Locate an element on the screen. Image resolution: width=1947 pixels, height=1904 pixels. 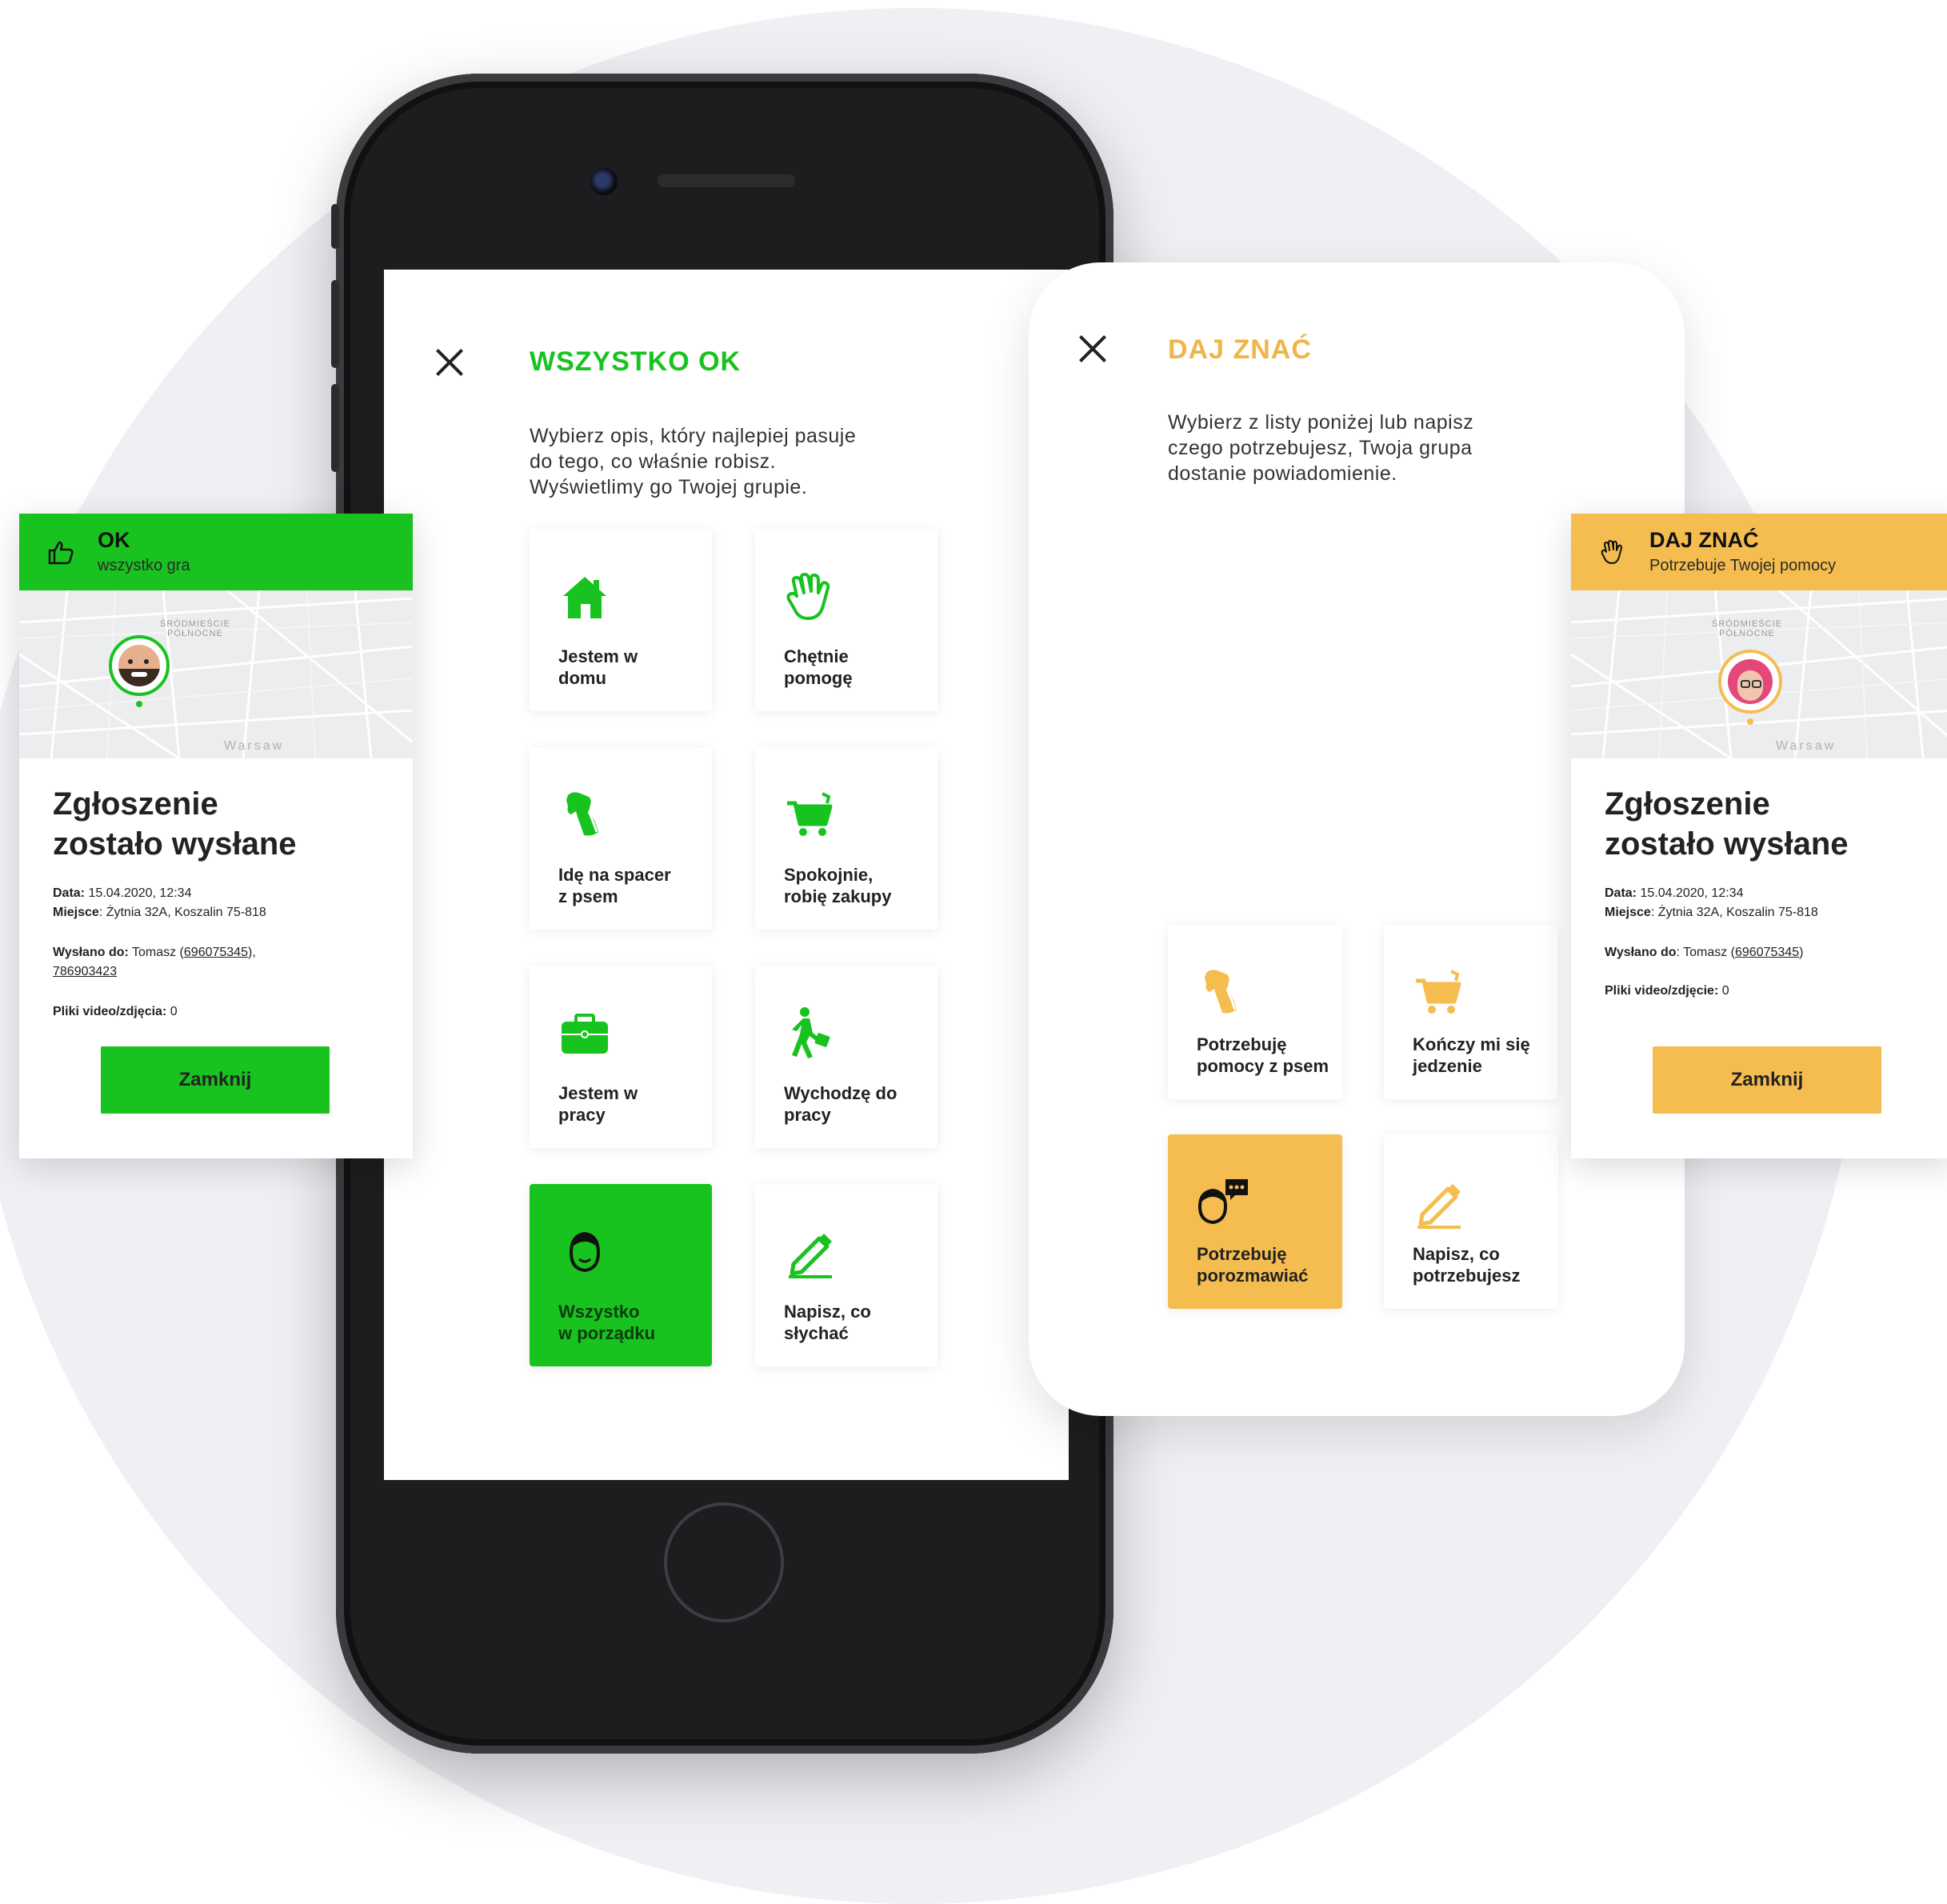
map-streets is located at coordinates (216, 674).